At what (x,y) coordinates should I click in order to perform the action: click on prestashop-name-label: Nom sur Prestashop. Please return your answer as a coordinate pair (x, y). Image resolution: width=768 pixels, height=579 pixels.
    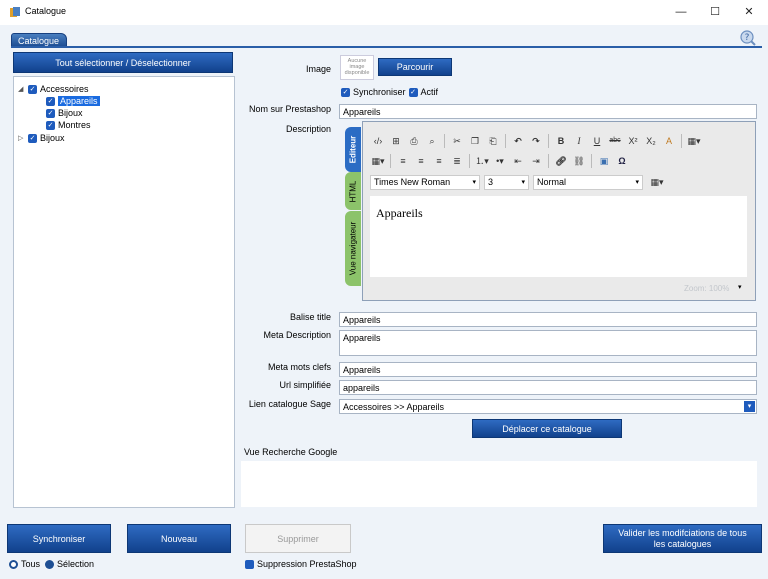
    Looking at the image, I should click on (289, 109).